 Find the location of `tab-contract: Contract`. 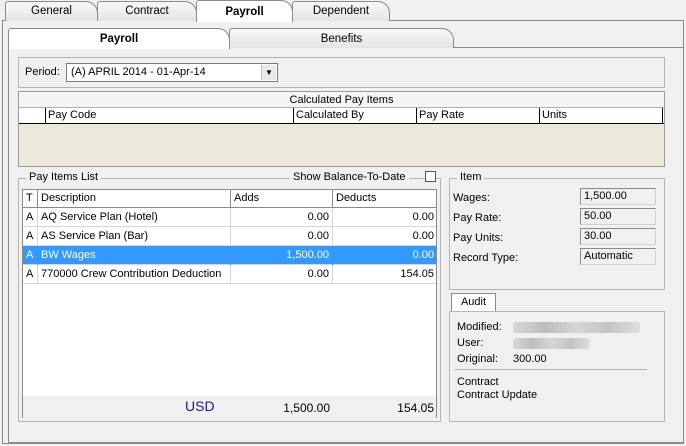

tab-contract: Contract is located at coordinates (147, 11).